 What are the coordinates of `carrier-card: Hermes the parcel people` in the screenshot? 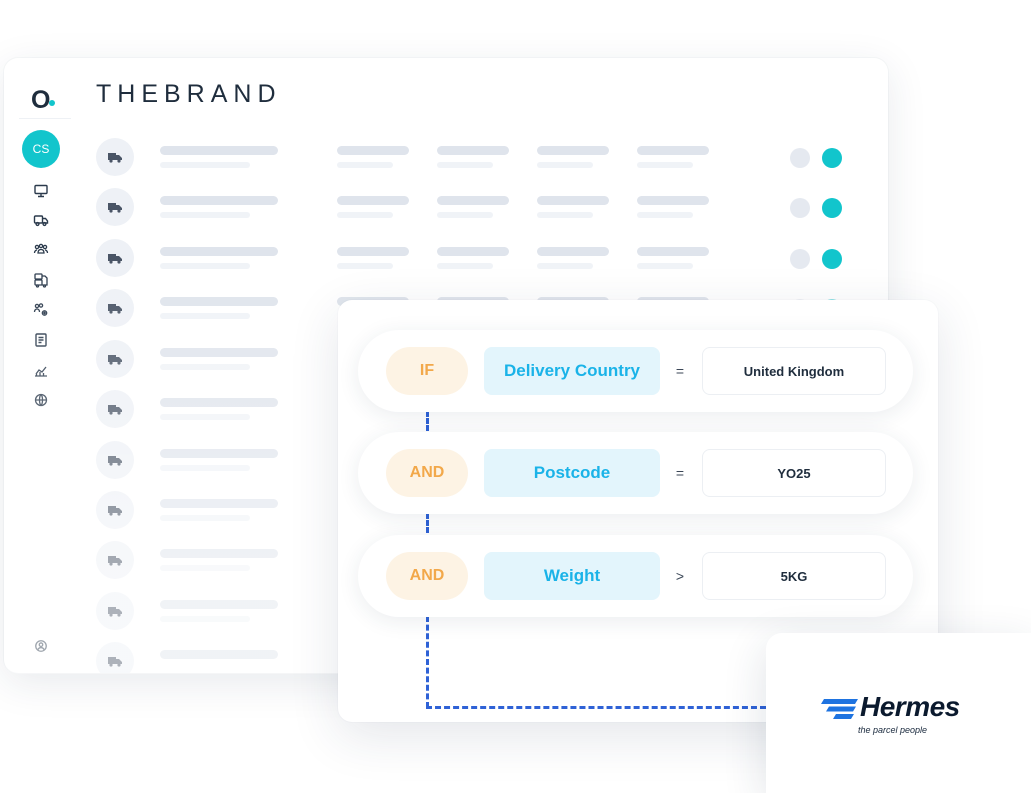 It's located at (898, 713).